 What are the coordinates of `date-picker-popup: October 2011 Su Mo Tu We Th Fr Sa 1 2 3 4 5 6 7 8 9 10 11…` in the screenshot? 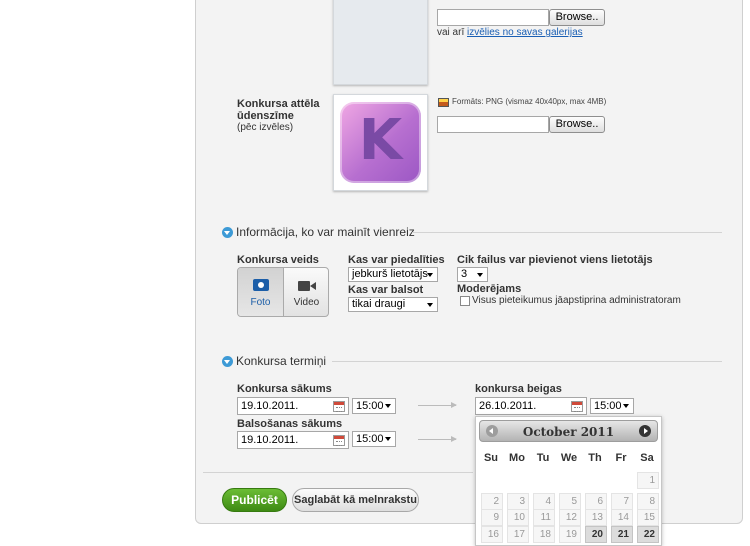 It's located at (568, 481).